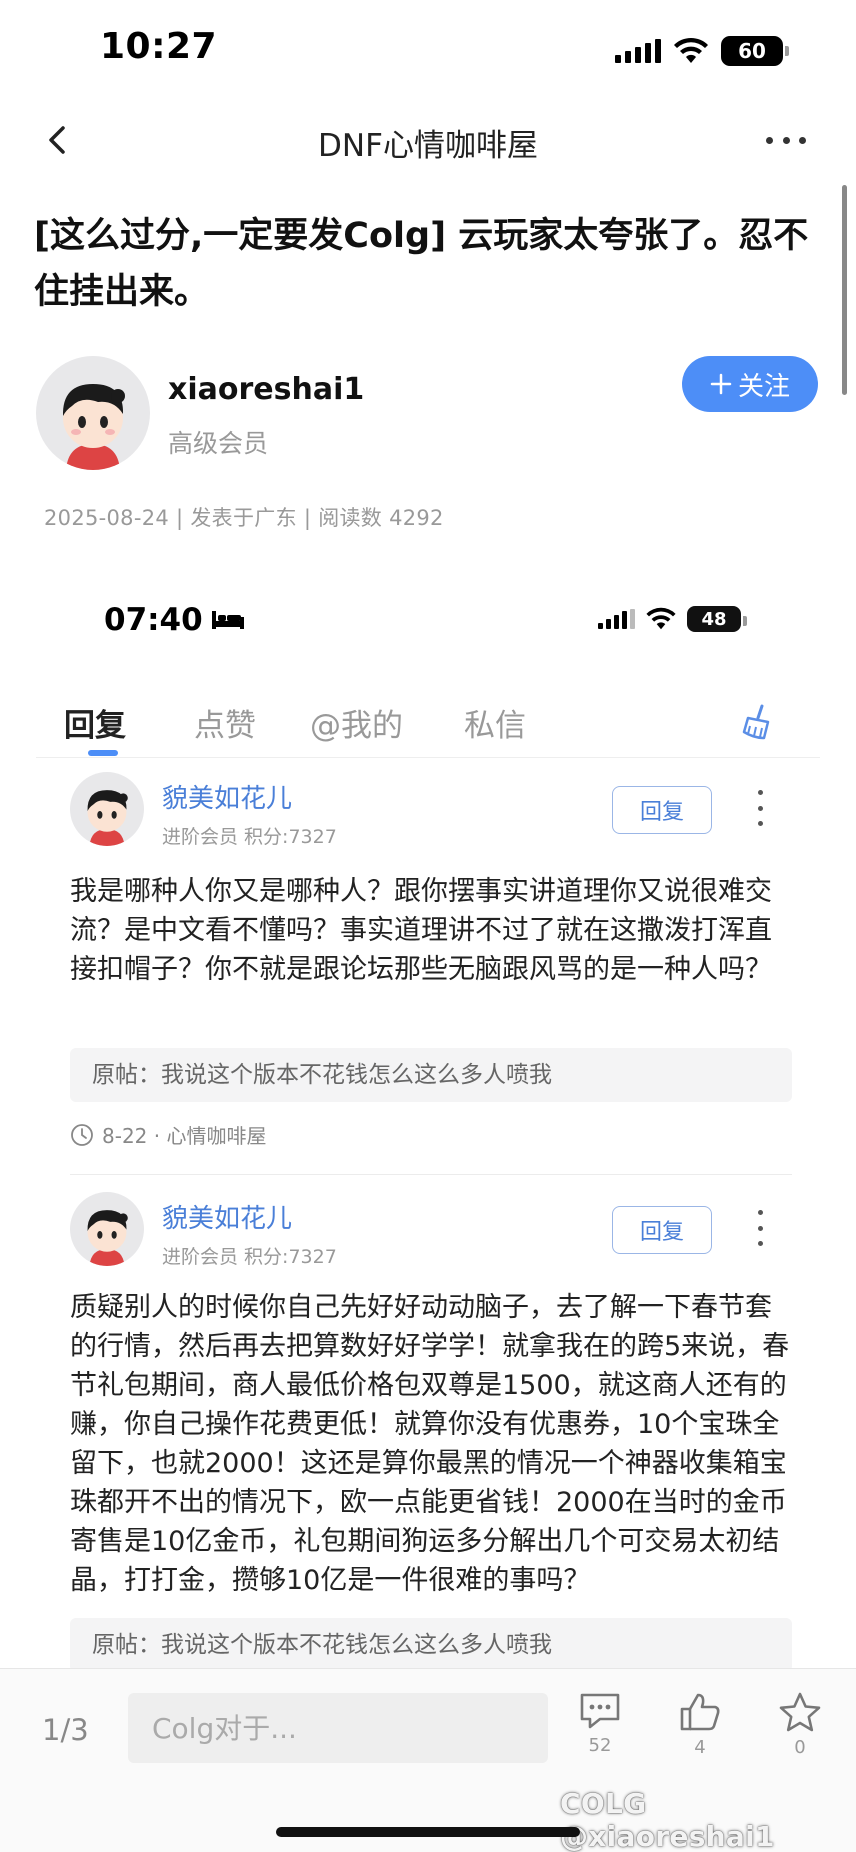  Describe the element at coordinates (266, 389) in the screenshot. I see `author-name: xiaoreshai1` at that location.